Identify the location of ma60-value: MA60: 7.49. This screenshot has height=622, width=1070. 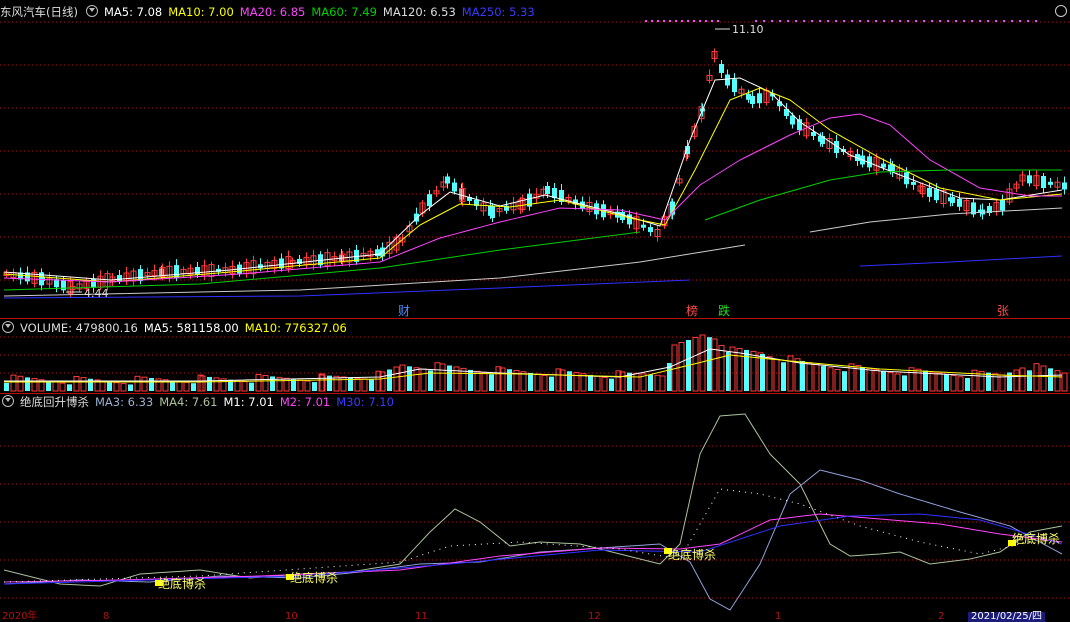
(344, 12).